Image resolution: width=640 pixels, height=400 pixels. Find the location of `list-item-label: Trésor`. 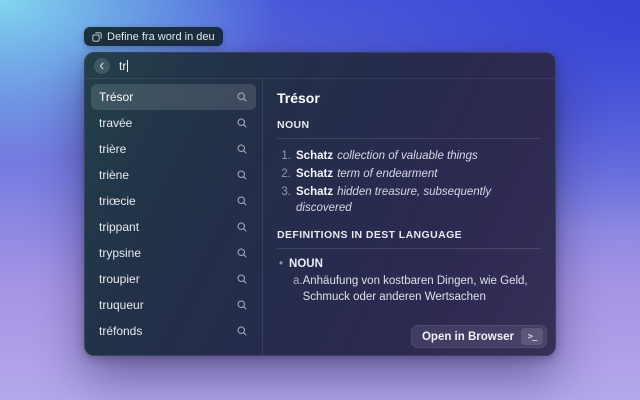

list-item-label: Trésor is located at coordinates (116, 97).